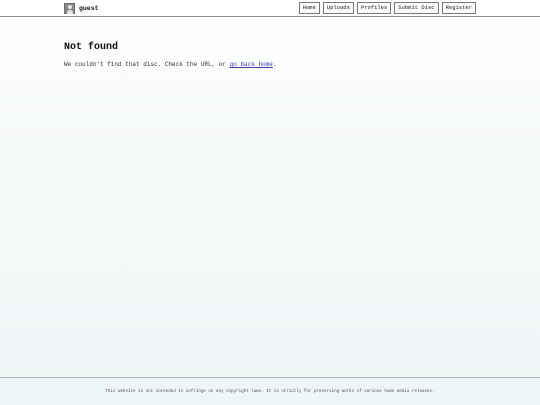 The image size is (540, 405). Describe the element at coordinates (274, 64) in the screenshot. I see `message-suffix: .` at that location.